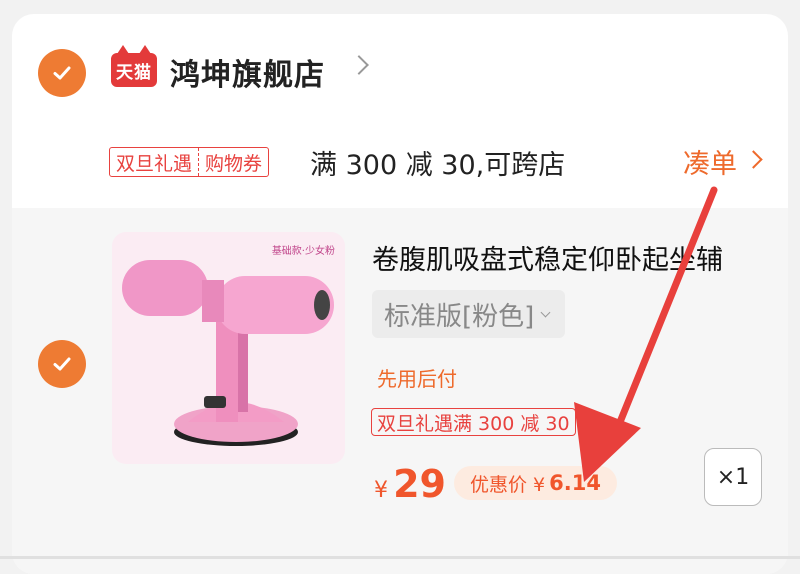 This screenshot has width=800, height=574. What do you see at coordinates (710, 161) in the screenshot?
I see `combine-order-link: 凑单` at bounding box center [710, 161].